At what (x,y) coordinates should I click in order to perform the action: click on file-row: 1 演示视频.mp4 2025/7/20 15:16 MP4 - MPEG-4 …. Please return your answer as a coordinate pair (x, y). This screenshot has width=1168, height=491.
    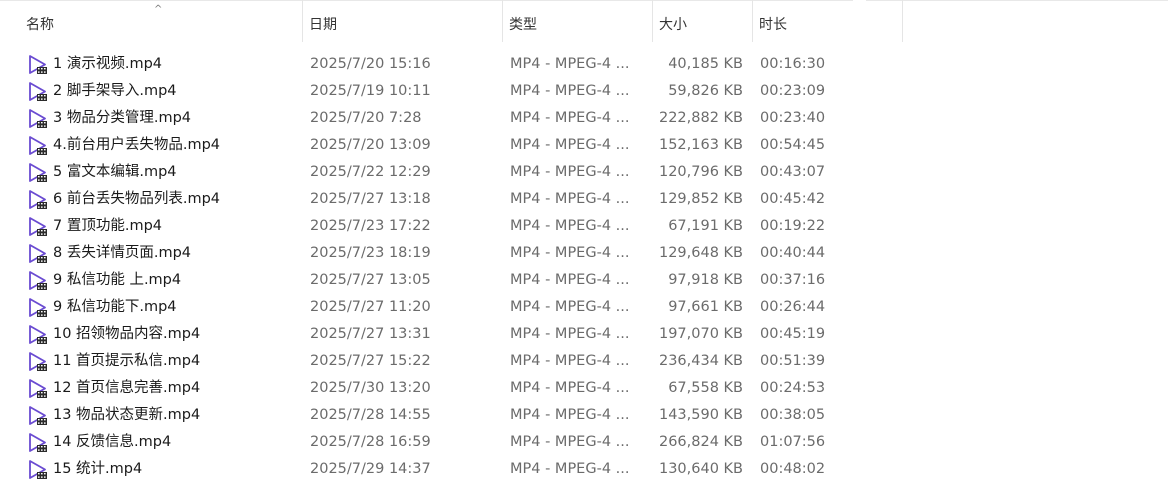
    Looking at the image, I should click on (451, 64).